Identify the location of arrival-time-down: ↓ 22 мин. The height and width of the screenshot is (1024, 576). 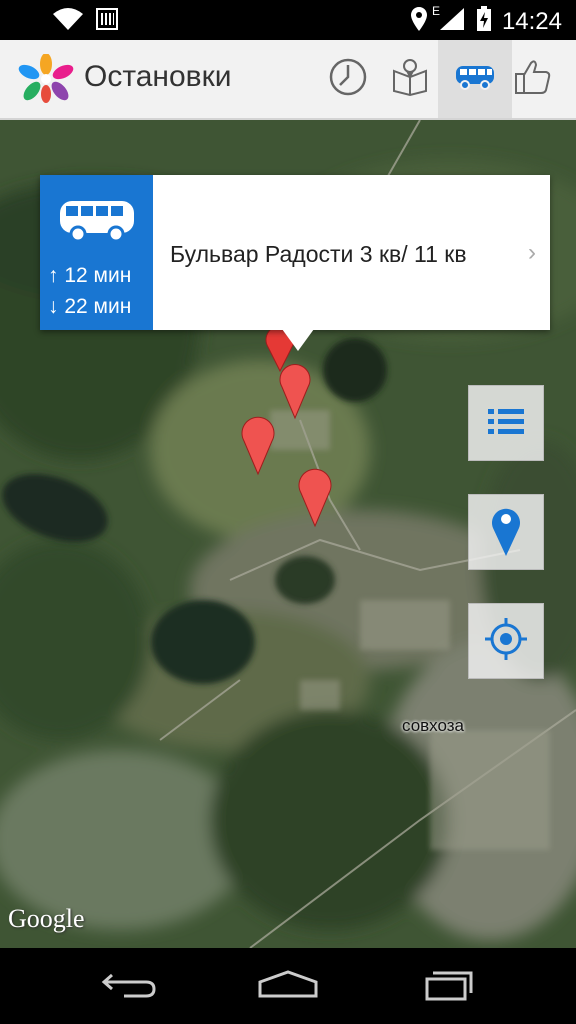
(90, 306).